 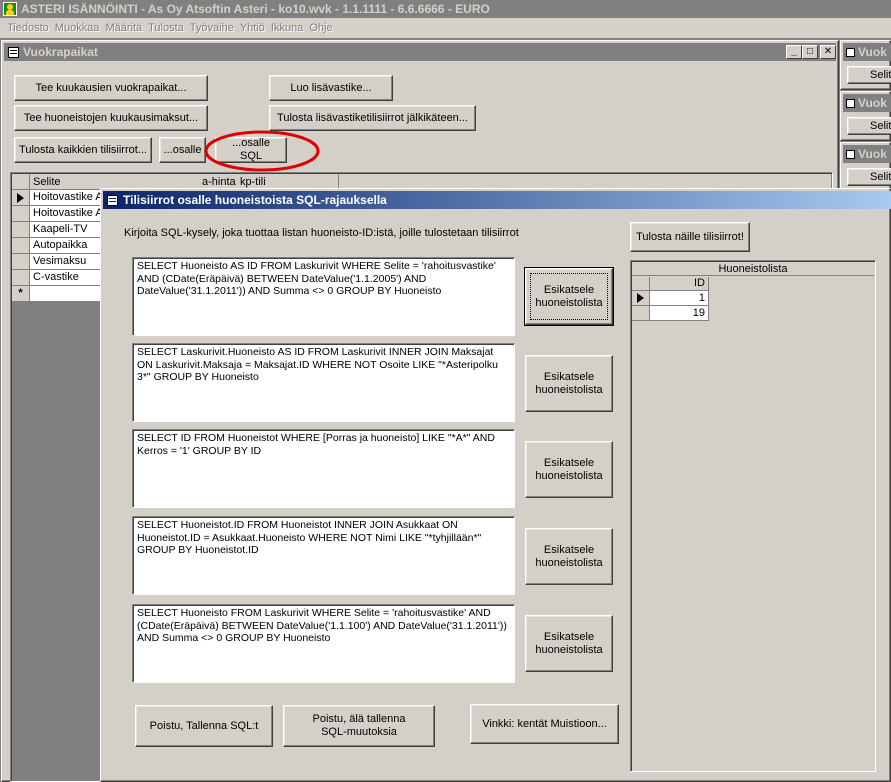 What do you see at coordinates (21, 182) in the screenshot?
I see `grid-header-corner` at bounding box center [21, 182].